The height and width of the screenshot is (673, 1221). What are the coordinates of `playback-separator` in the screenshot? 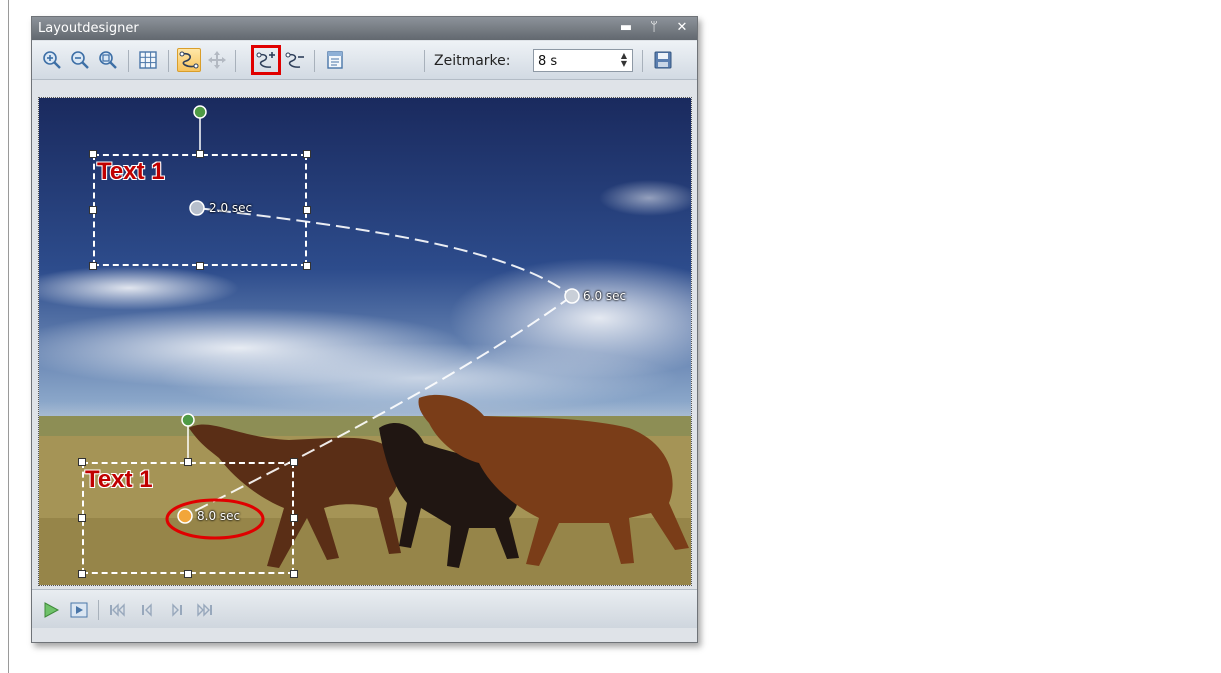 It's located at (98, 610).